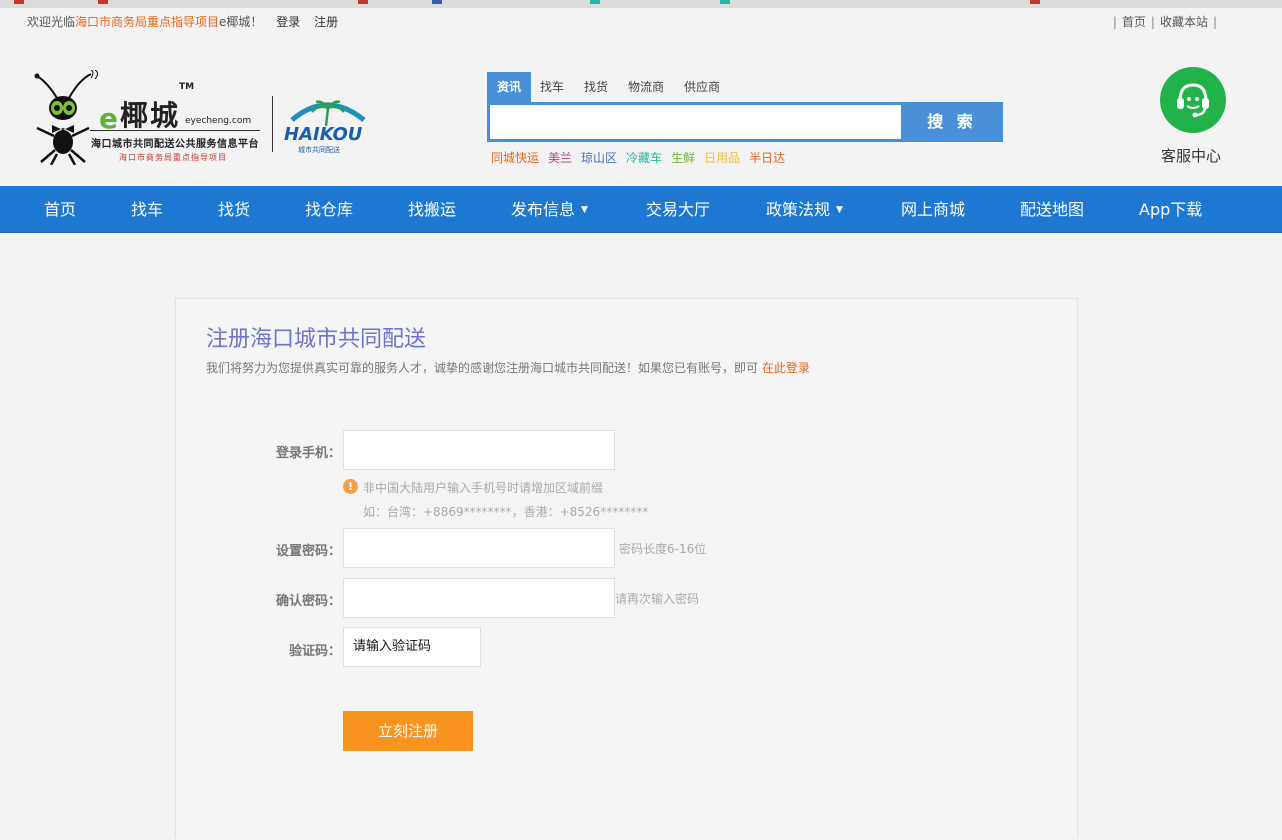 The image size is (1282, 840). Describe the element at coordinates (432, 209) in the screenshot. I see `nav-item-find-movers: 找搬运` at that location.